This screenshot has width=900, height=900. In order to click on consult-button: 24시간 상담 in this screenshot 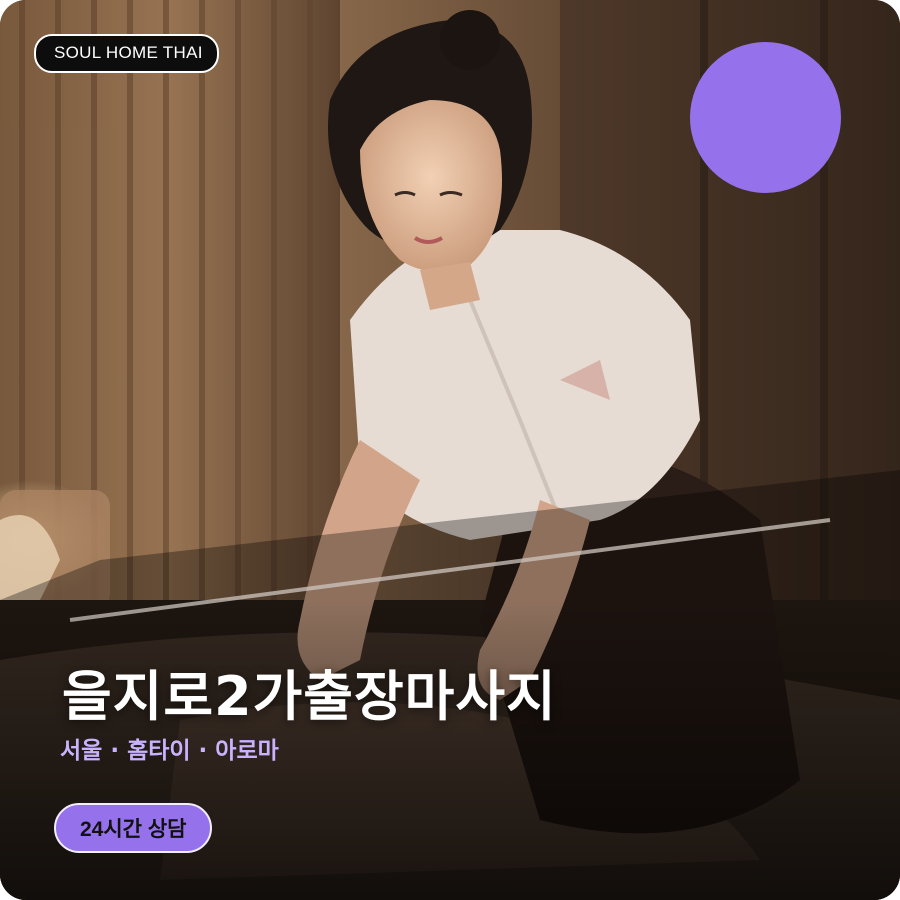, I will do `click(133, 828)`.